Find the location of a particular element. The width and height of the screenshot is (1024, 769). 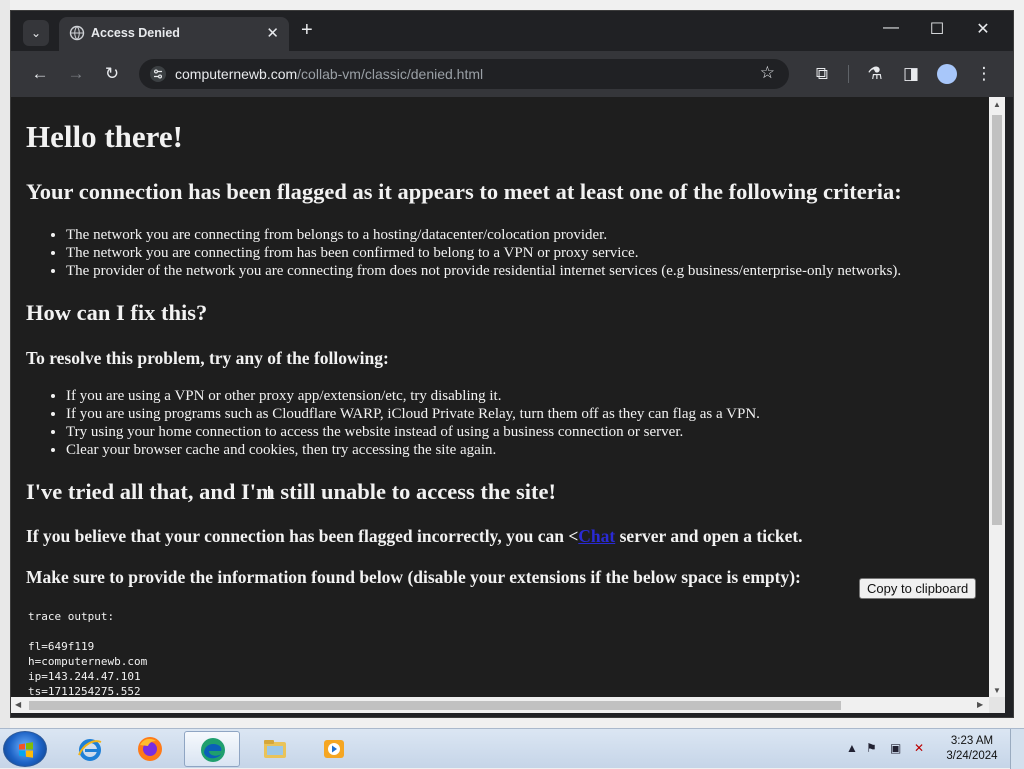

show-desktop-button is located at coordinates (1017, 749).